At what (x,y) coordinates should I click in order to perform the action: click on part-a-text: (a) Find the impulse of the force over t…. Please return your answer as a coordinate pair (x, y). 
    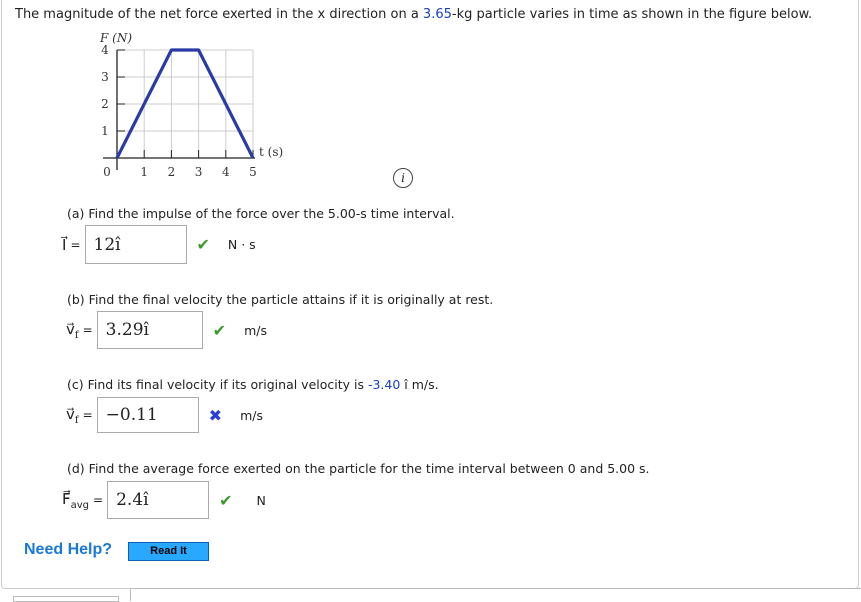
    Looking at the image, I should click on (261, 213).